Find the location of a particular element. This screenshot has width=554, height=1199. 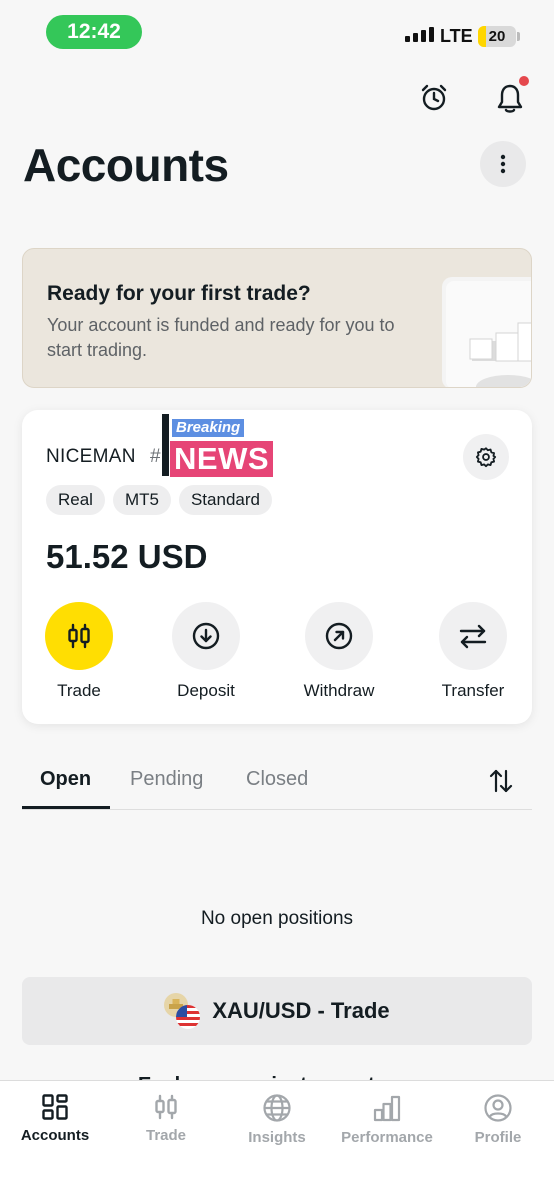

tab-closed: Closed is located at coordinates (277, 779).